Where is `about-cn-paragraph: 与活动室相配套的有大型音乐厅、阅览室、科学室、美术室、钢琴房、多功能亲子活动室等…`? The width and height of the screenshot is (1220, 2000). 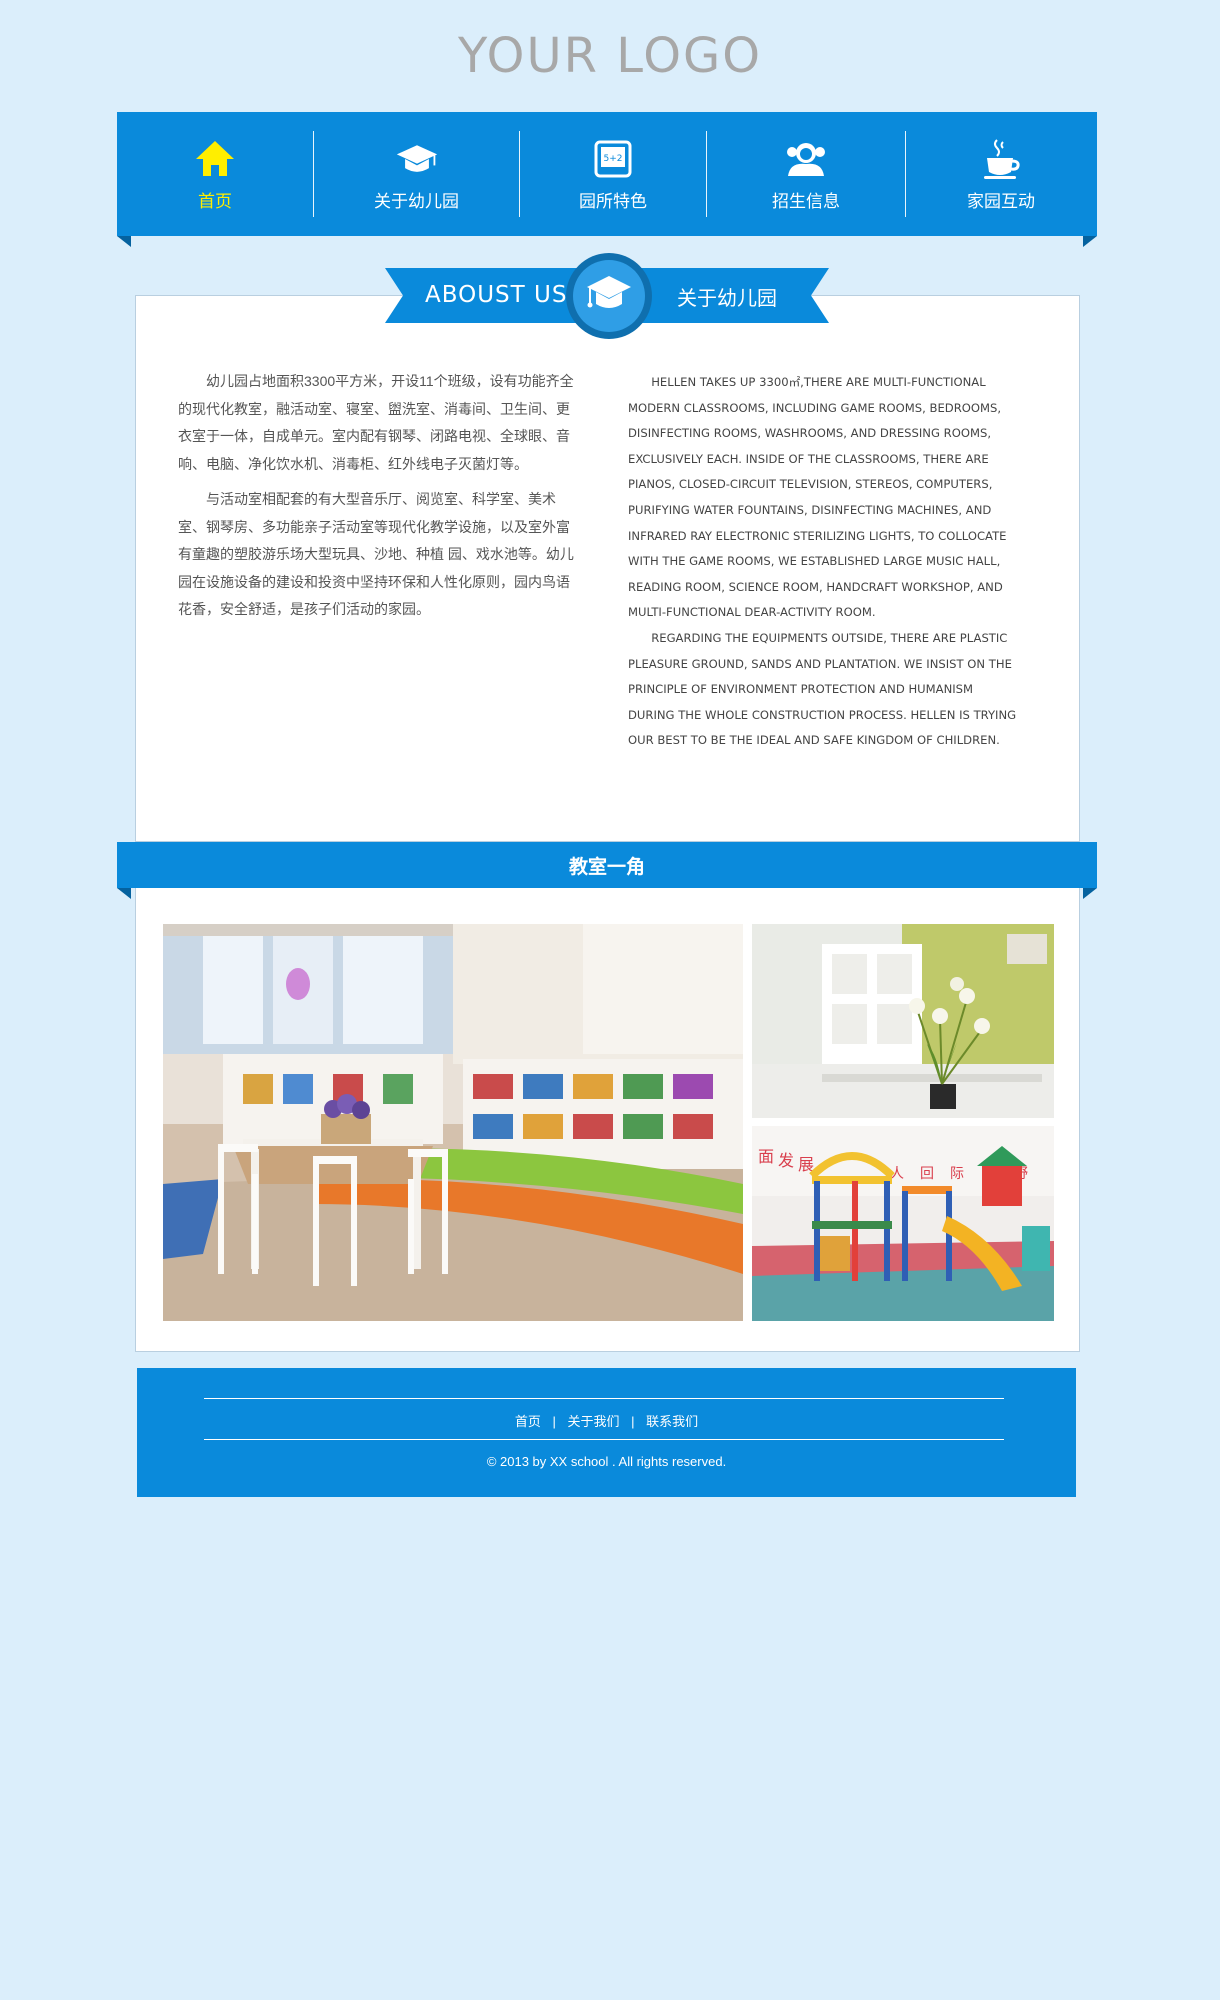 about-cn-paragraph: 与活动室相配套的有大型音乐厅、阅览室、科学室、美术室、钢琴房、多功能亲子活动室等… is located at coordinates (376, 554).